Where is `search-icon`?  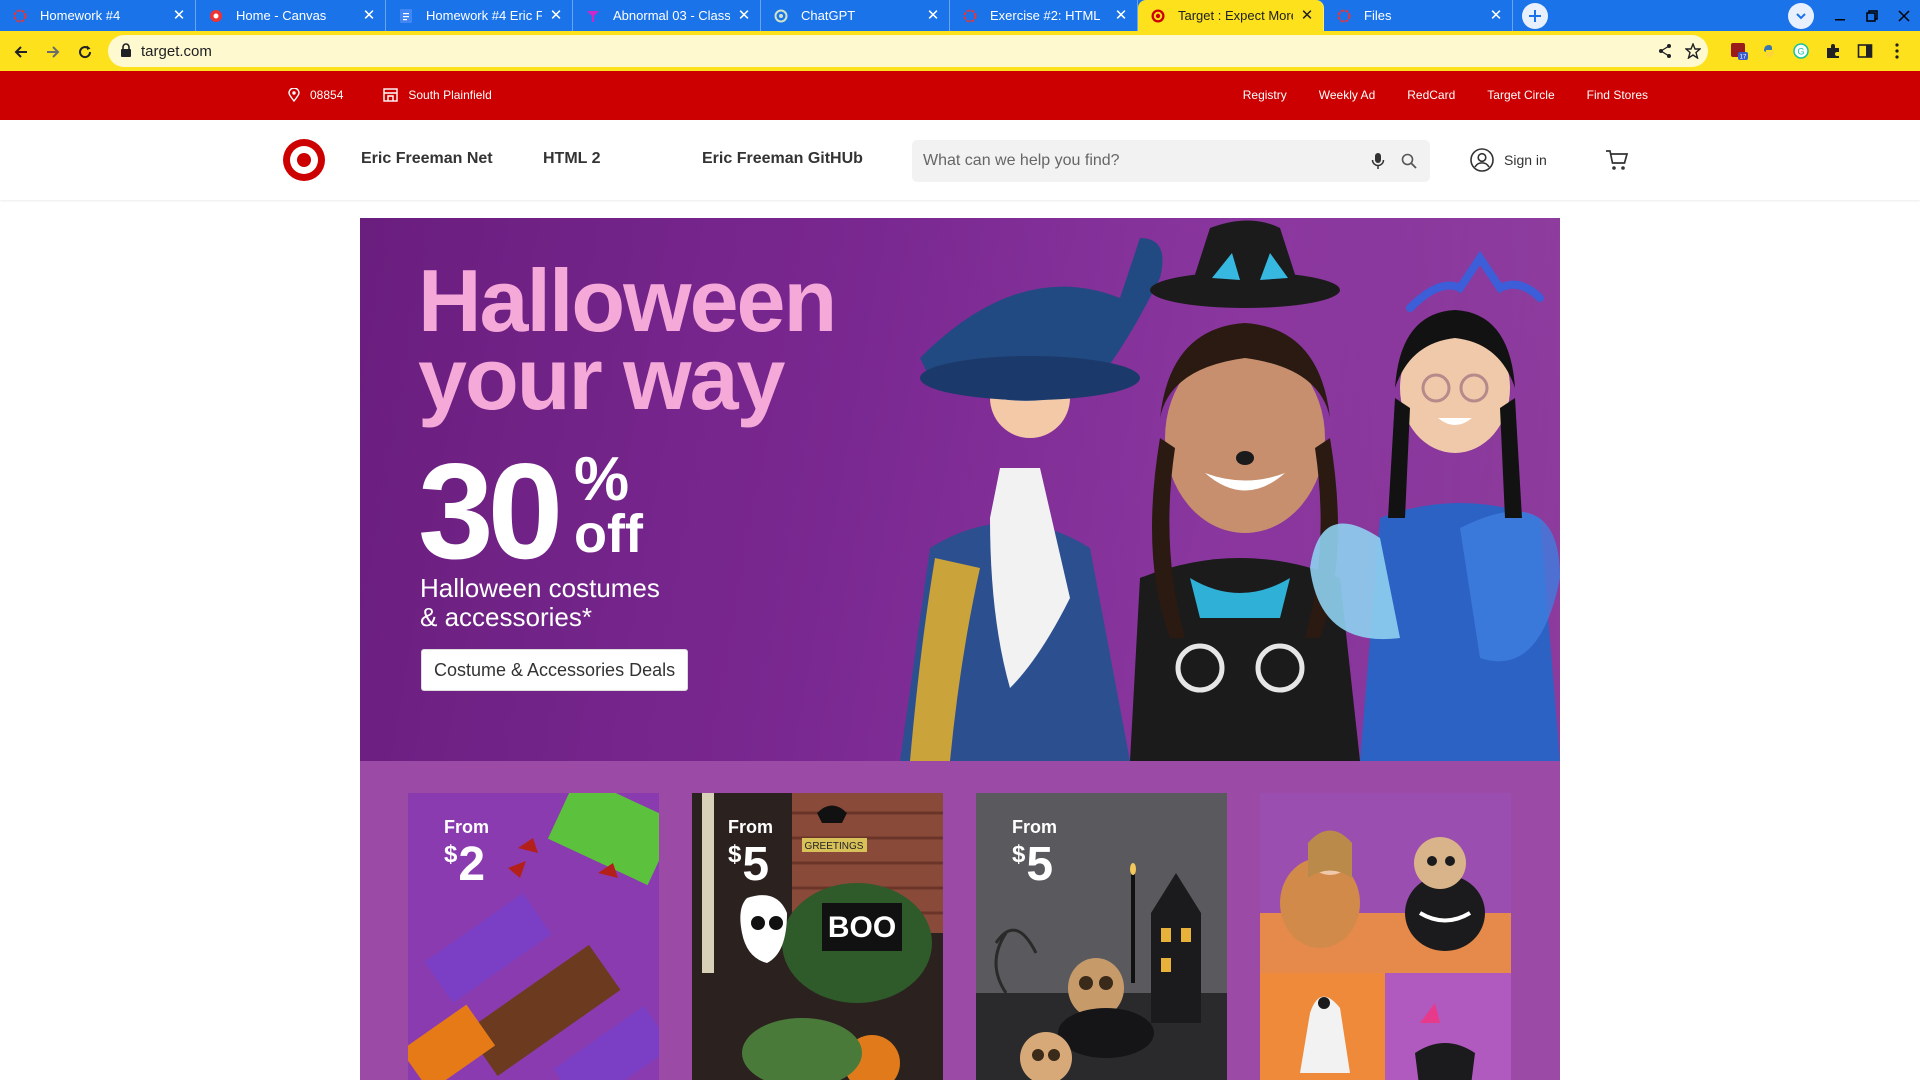
search-icon is located at coordinates (1409, 161).